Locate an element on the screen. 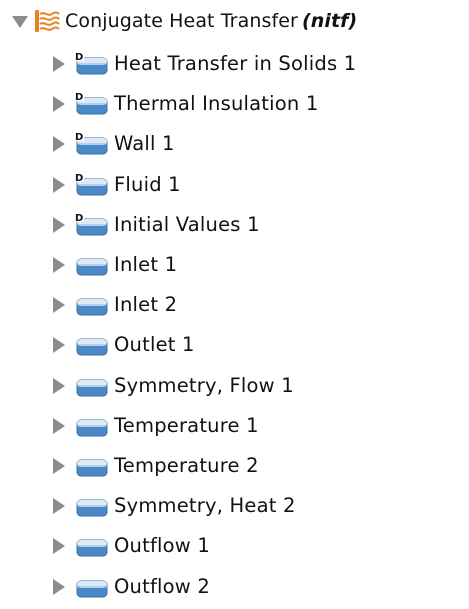 The width and height of the screenshot is (469, 609). root-label: Conjugate Heat Transfer (nitf) is located at coordinates (211, 21).